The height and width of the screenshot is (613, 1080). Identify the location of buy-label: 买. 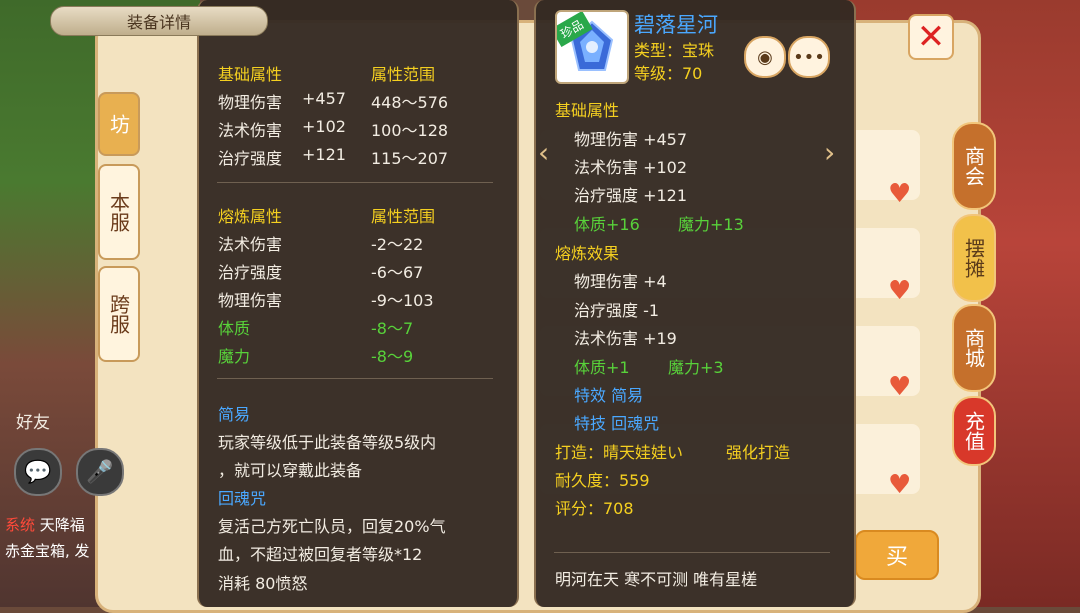
(896, 557).